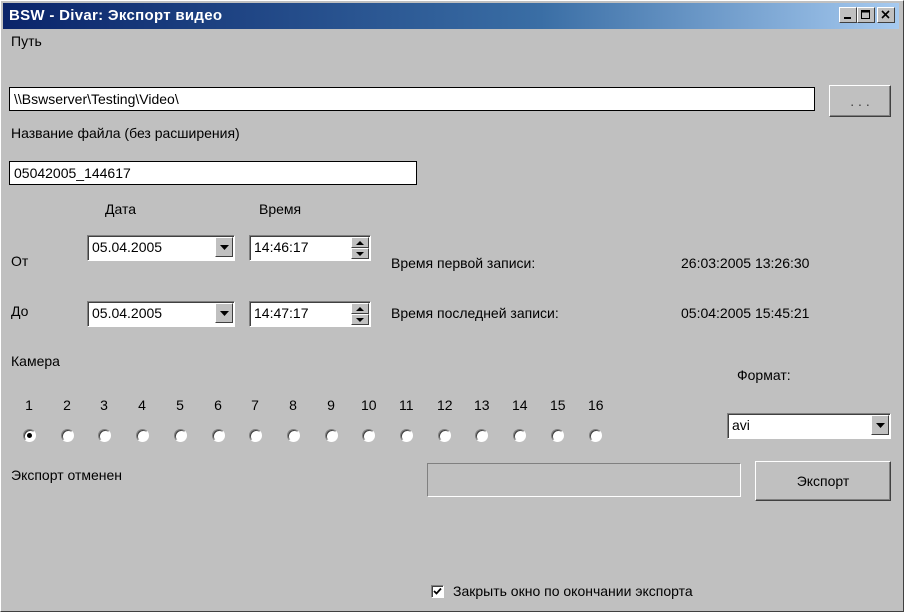 This screenshot has width=904, height=612. I want to click on last-record-value: 05:04:2005 15:45:21, so click(745, 313).